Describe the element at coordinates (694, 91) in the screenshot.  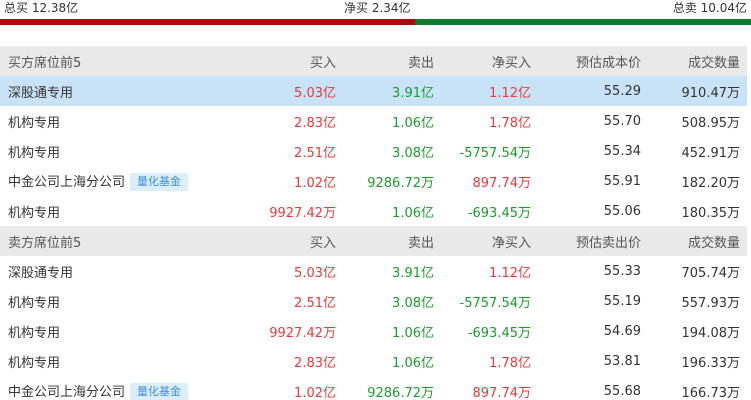
I see `volume-cell: 910.47万` at that location.